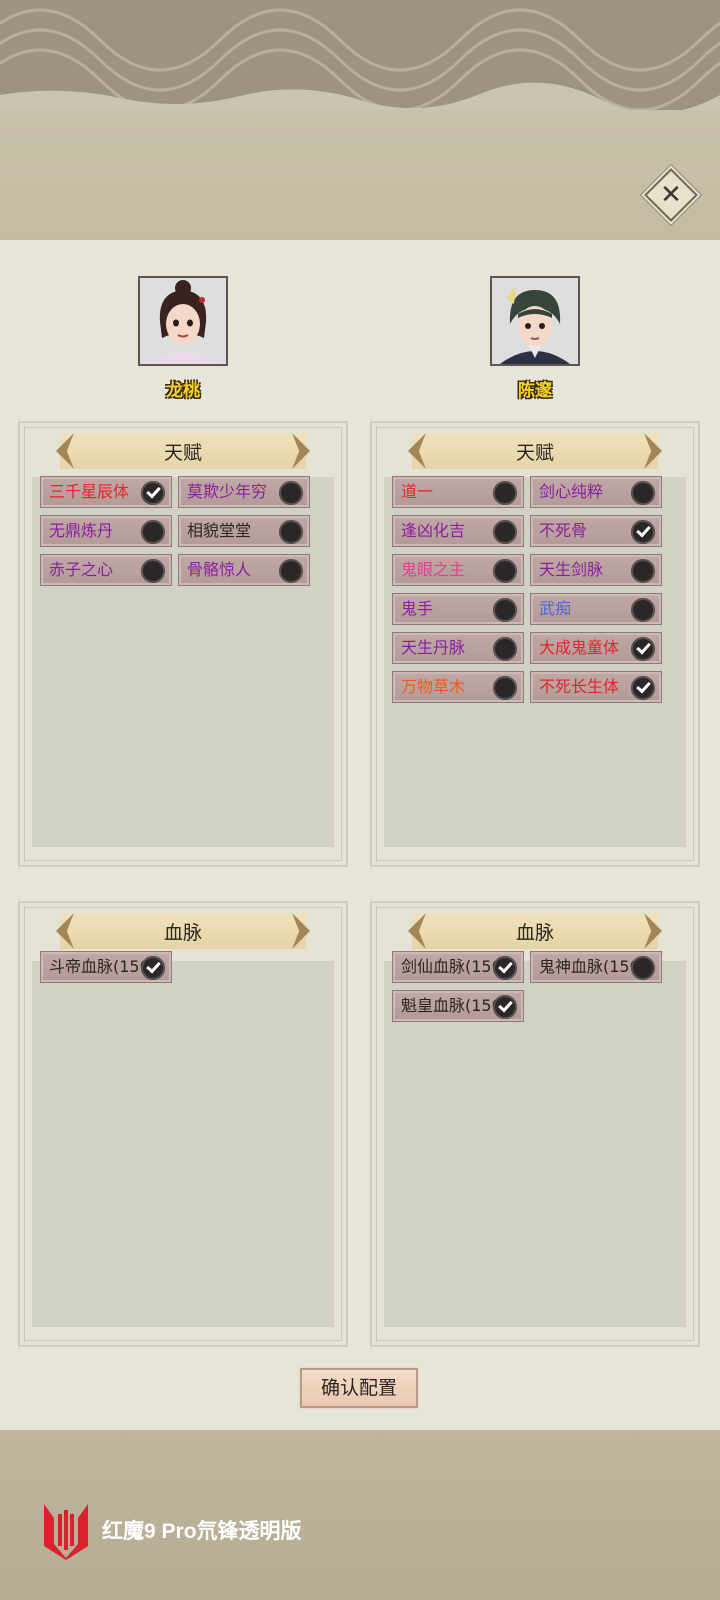 The width and height of the screenshot is (720, 1600). I want to click on talent-label: 道一, so click(417, 491).